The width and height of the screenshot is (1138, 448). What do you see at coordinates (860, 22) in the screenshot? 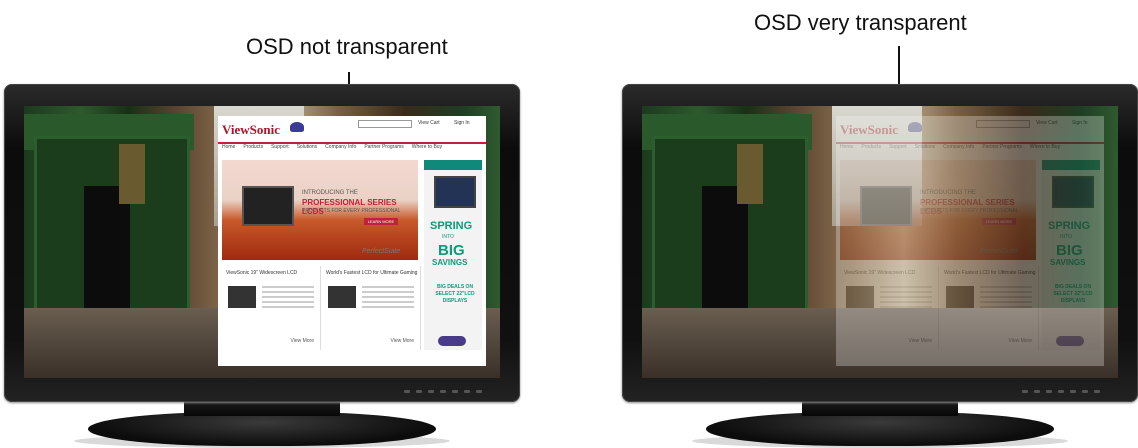
I see `caption-very-transparent: OSD very transparent` at bounding box center [860, 22].